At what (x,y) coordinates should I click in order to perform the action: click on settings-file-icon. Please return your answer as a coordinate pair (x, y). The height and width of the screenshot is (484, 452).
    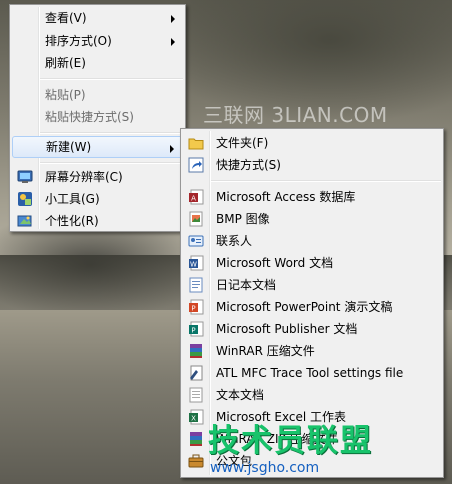
    Looking at the image, I should click on (196, 373).